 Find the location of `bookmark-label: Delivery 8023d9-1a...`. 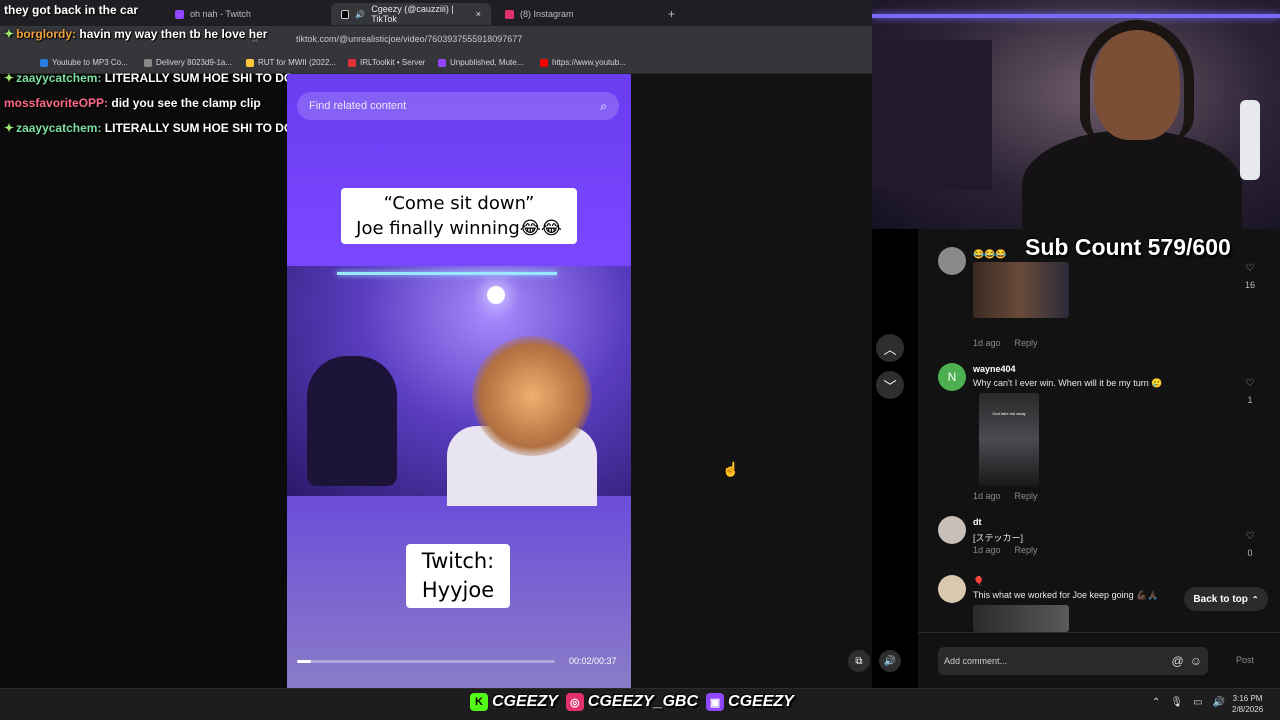

bookmark-label: Delivery 8023d9-1a... is located at coordinates (194, 62).